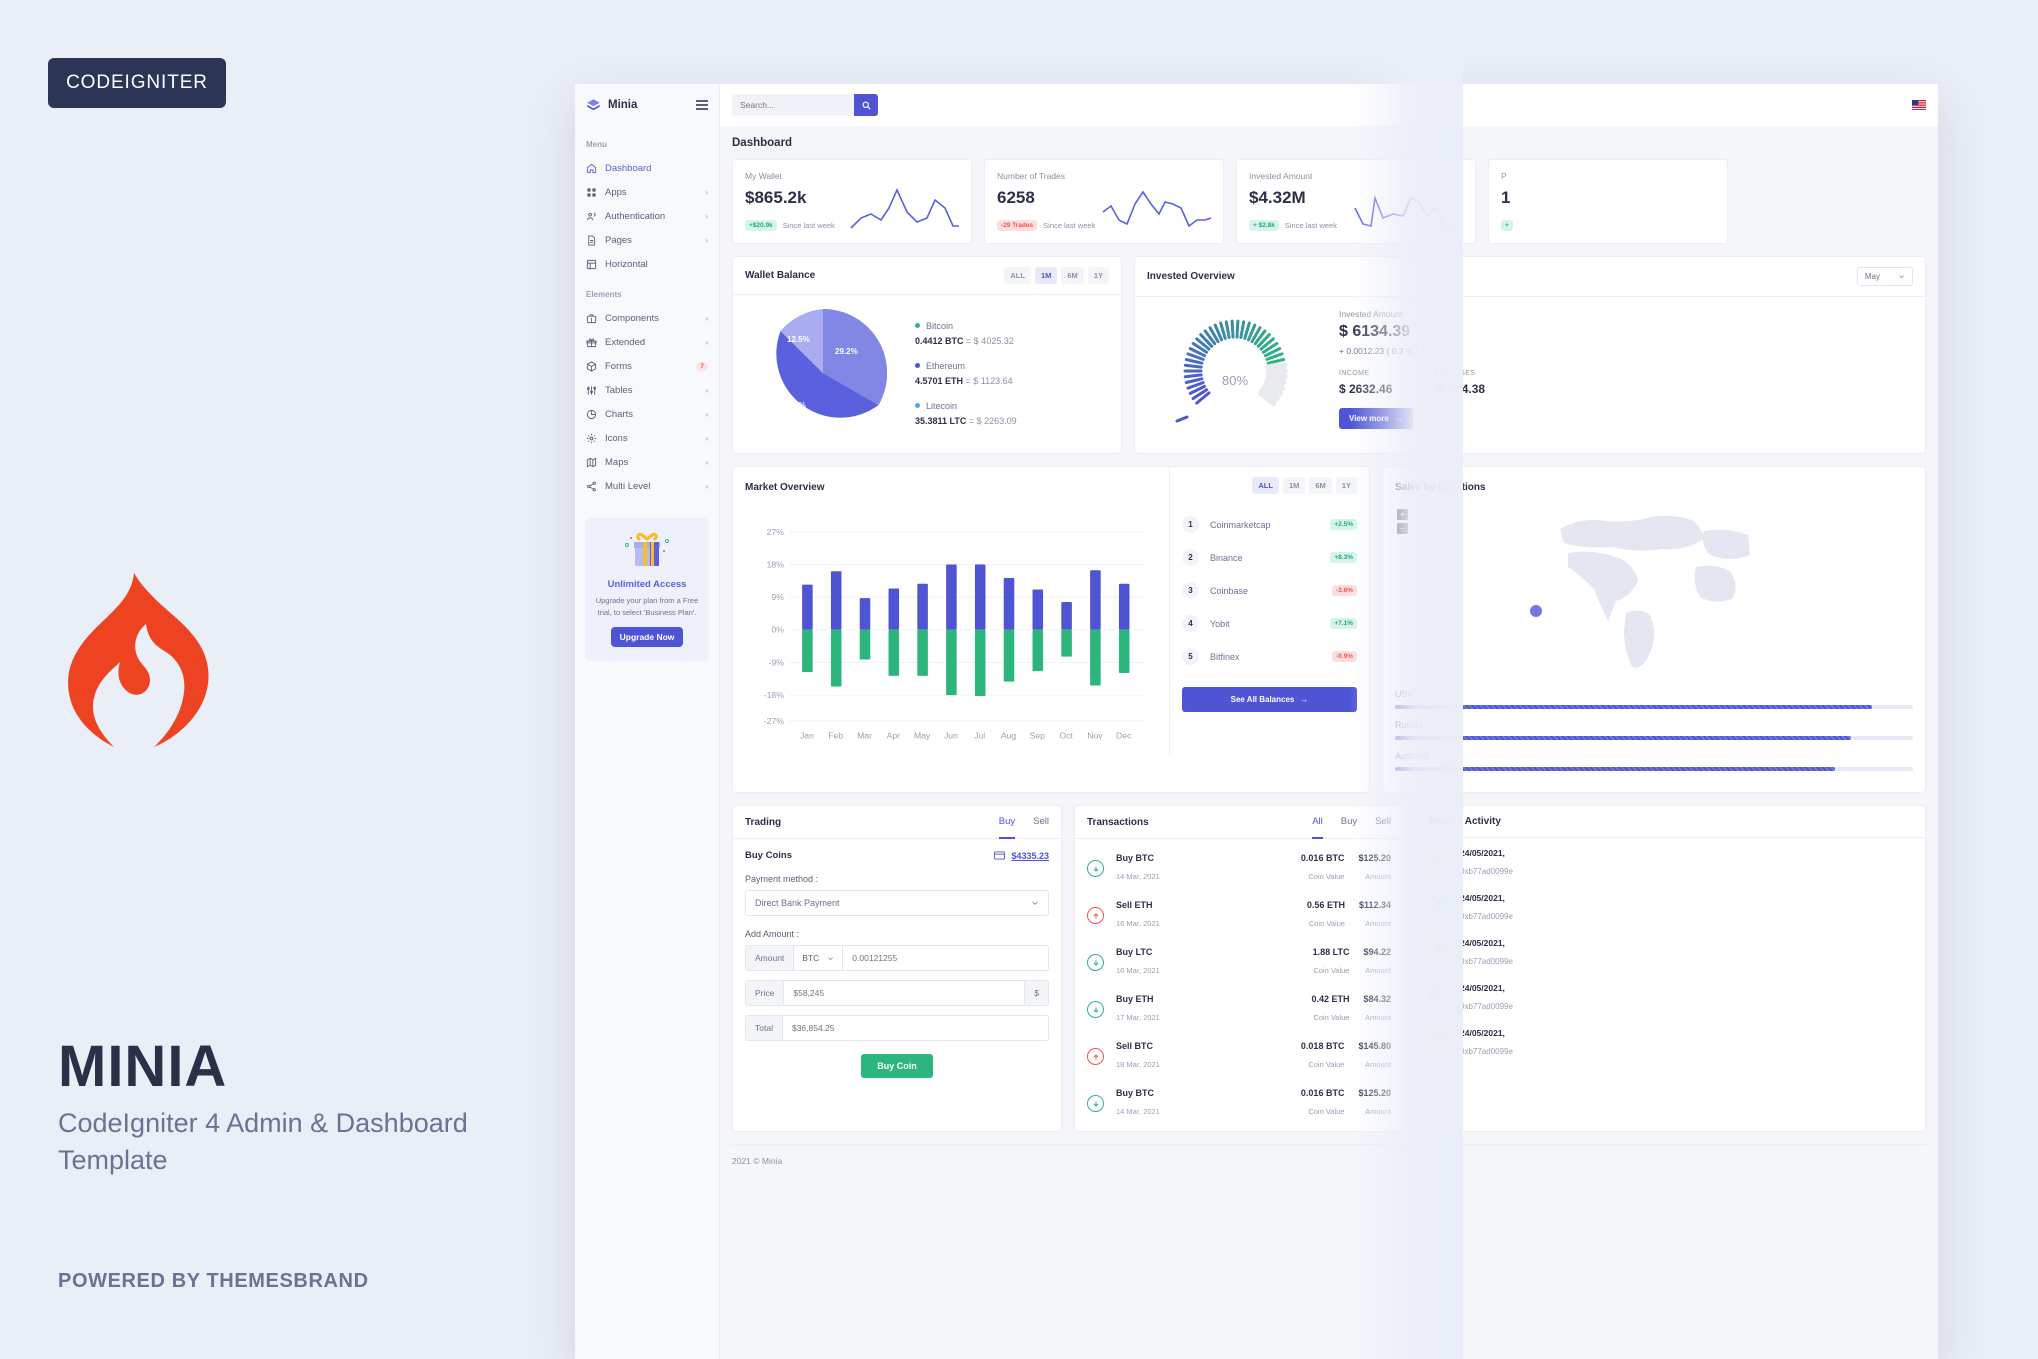 The height and width of the screenshot is (1359, 2038). Describe the element at coordinates (626, 264) in the screenshot. I see `sidebar-label: Horizontal` at that location.